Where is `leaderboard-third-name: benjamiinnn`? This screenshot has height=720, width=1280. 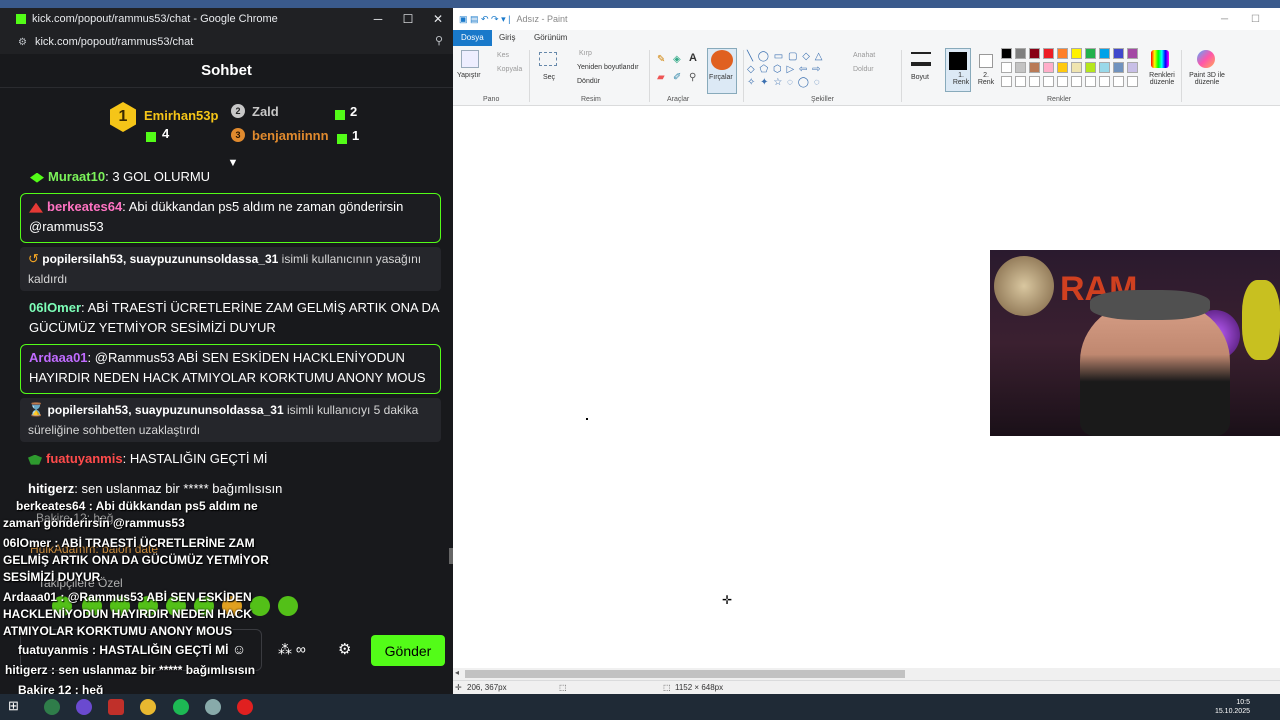 leaderboard-third-name: benjamiinnn is located at coordinates (290, 135).